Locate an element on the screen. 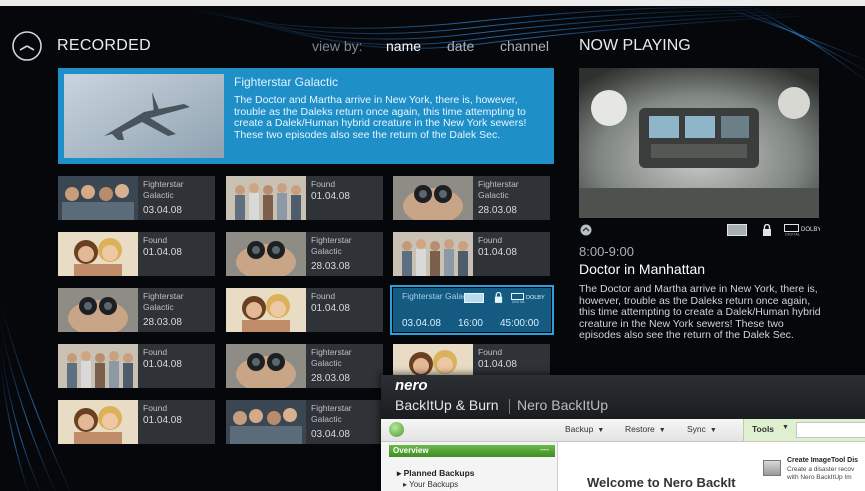 This screenshot has height=491, width=865. backup-menu: Backup ▼ is located at coordinates (584, 429).